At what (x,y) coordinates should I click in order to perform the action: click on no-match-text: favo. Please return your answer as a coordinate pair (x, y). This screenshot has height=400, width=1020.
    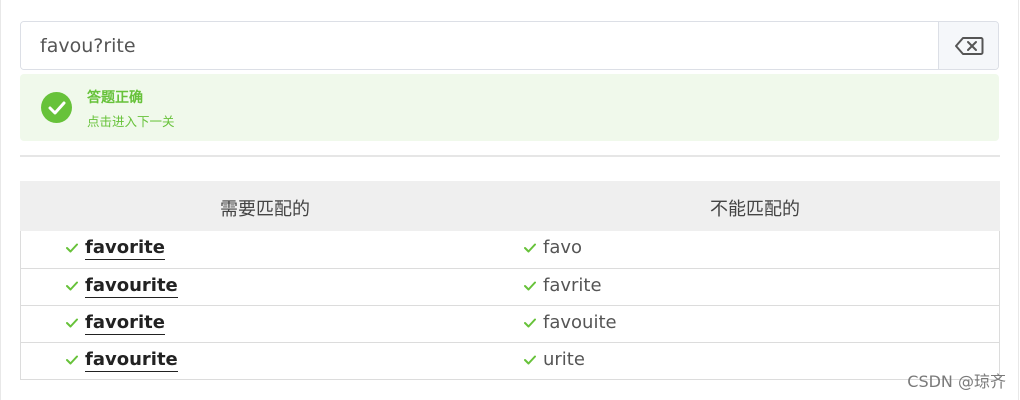
    Looking at the image, I should click on (563, 247).